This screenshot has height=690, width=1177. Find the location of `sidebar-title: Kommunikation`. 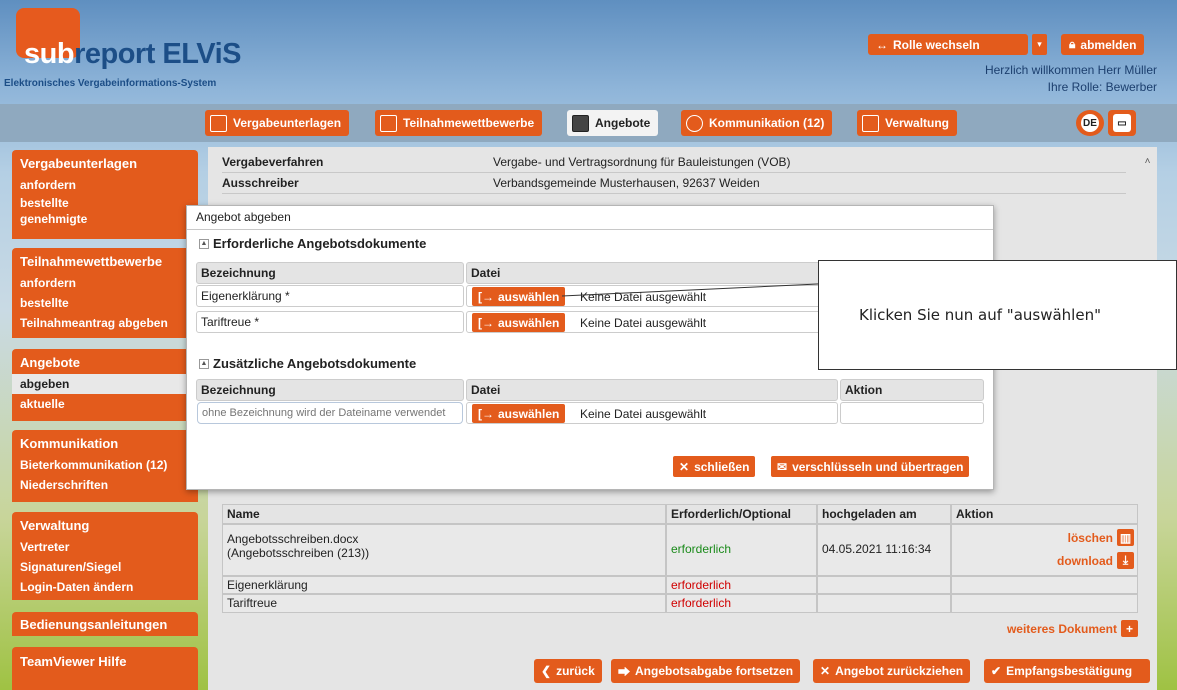

sidebar-title: Kommunikation is located at coordinates (69, 443).